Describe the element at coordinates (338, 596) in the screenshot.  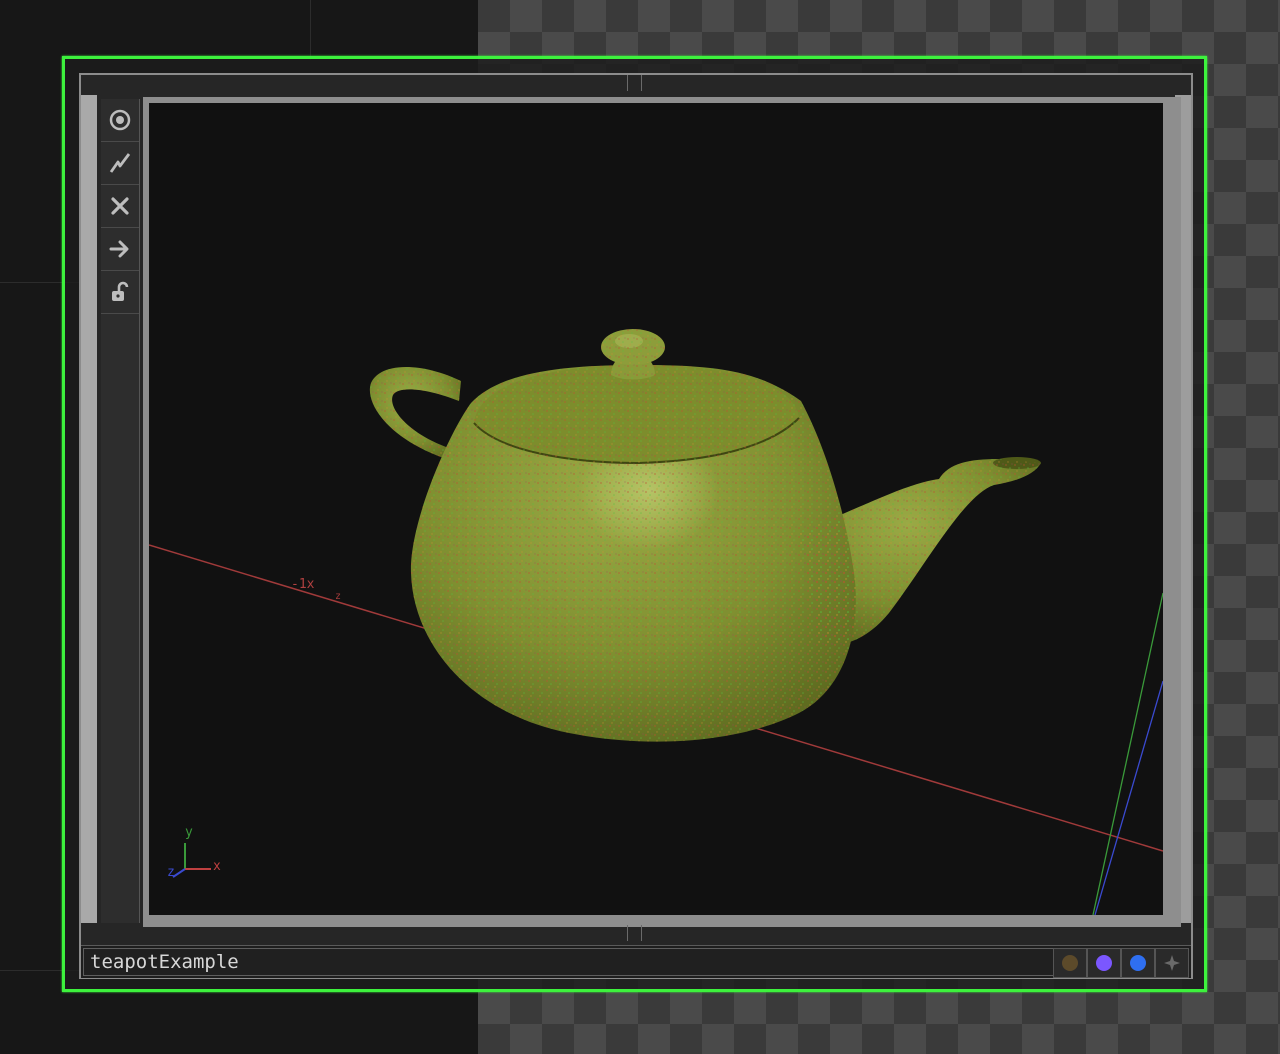
I see `svg-text: z` at that location.